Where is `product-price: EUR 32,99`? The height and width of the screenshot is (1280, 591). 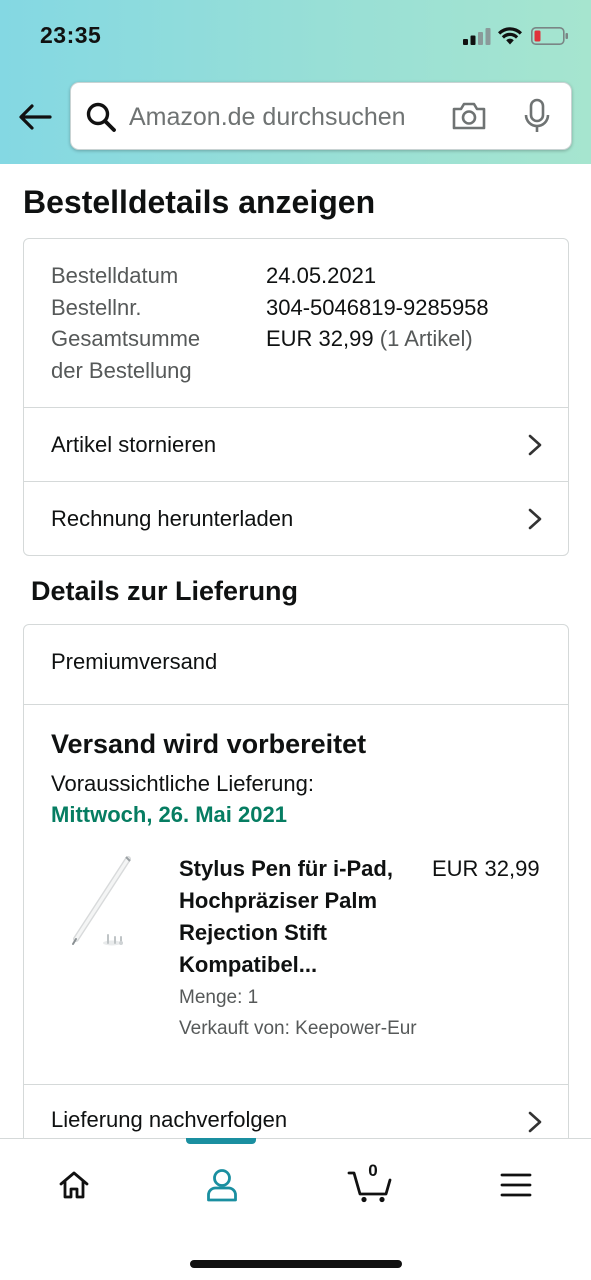 product-price: EUR 32,99 is located at coordinates (486, 868).